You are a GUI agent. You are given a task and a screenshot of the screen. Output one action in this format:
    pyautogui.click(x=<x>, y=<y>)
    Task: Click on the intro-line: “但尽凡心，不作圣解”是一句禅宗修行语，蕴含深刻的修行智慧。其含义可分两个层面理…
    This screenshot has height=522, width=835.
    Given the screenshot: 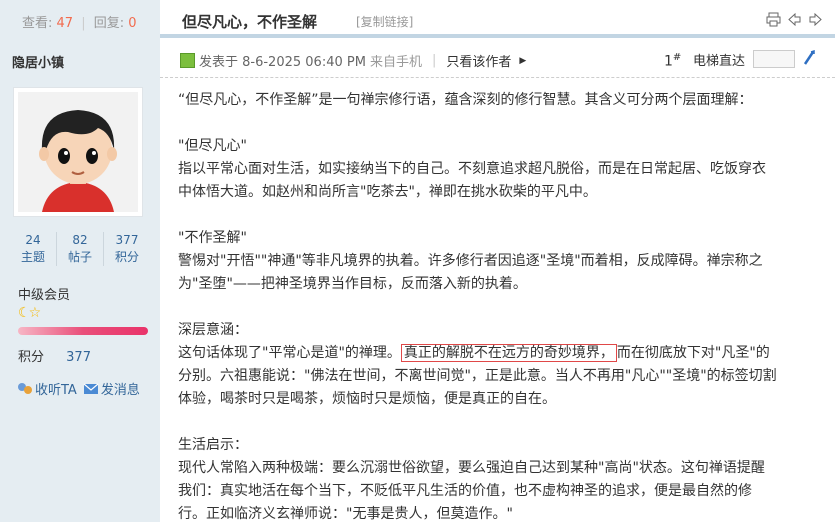 What is the action you would take?
    pyautogui.click(x=465, y=100)
    